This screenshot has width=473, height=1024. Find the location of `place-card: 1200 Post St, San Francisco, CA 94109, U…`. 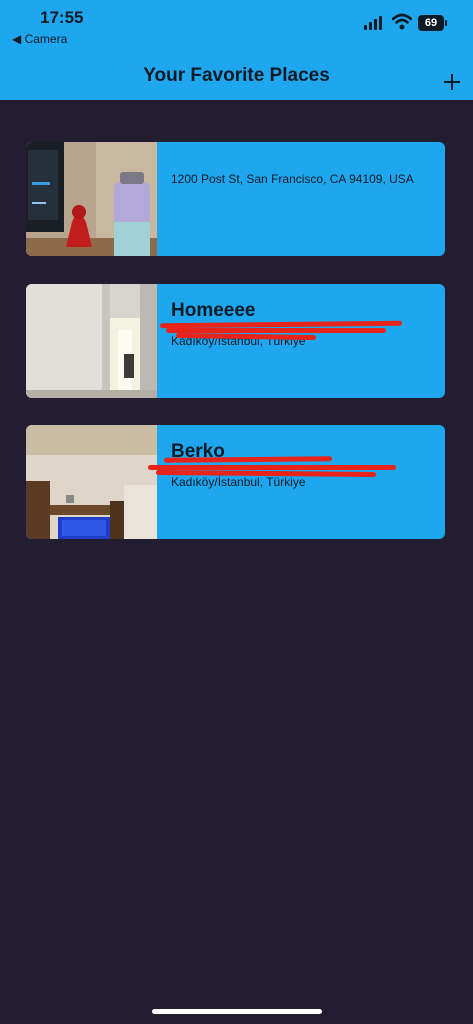

place-card: 1200 Post St, San Francisco, CA 94109, U… is located at coordinates (235, 199).